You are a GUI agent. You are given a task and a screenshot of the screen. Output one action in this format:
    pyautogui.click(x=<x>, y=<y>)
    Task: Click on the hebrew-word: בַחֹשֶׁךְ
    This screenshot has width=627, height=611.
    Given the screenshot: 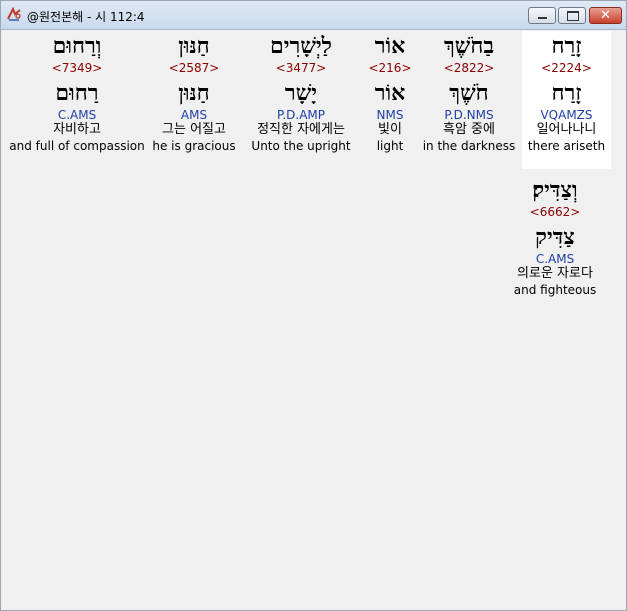 What is the action you would take?
    pyautogui.click(x=468, y=46)
    